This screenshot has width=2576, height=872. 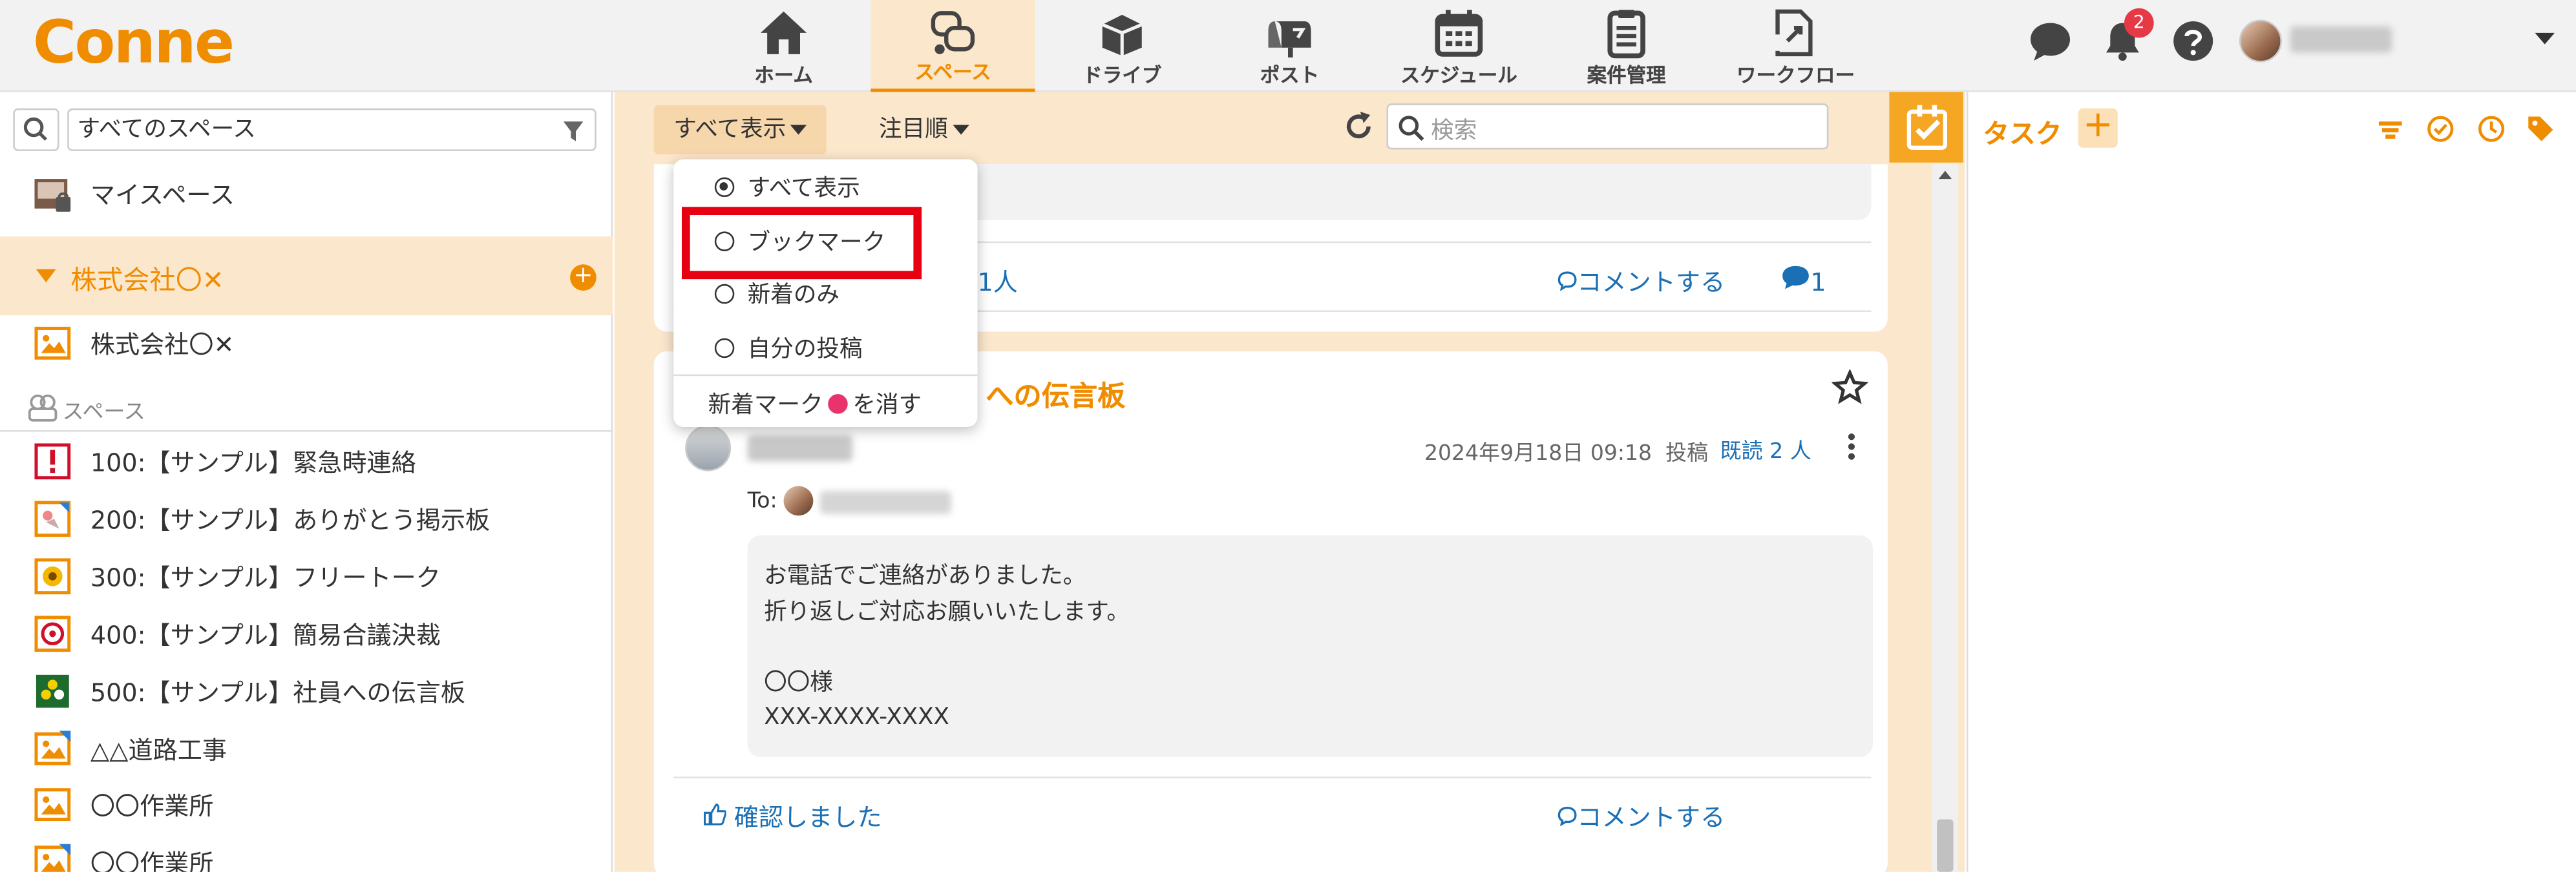 I want to click on sidebar-item-label: 200:【サンプル】ありがとう掲示板, so click(x=290, y=520).